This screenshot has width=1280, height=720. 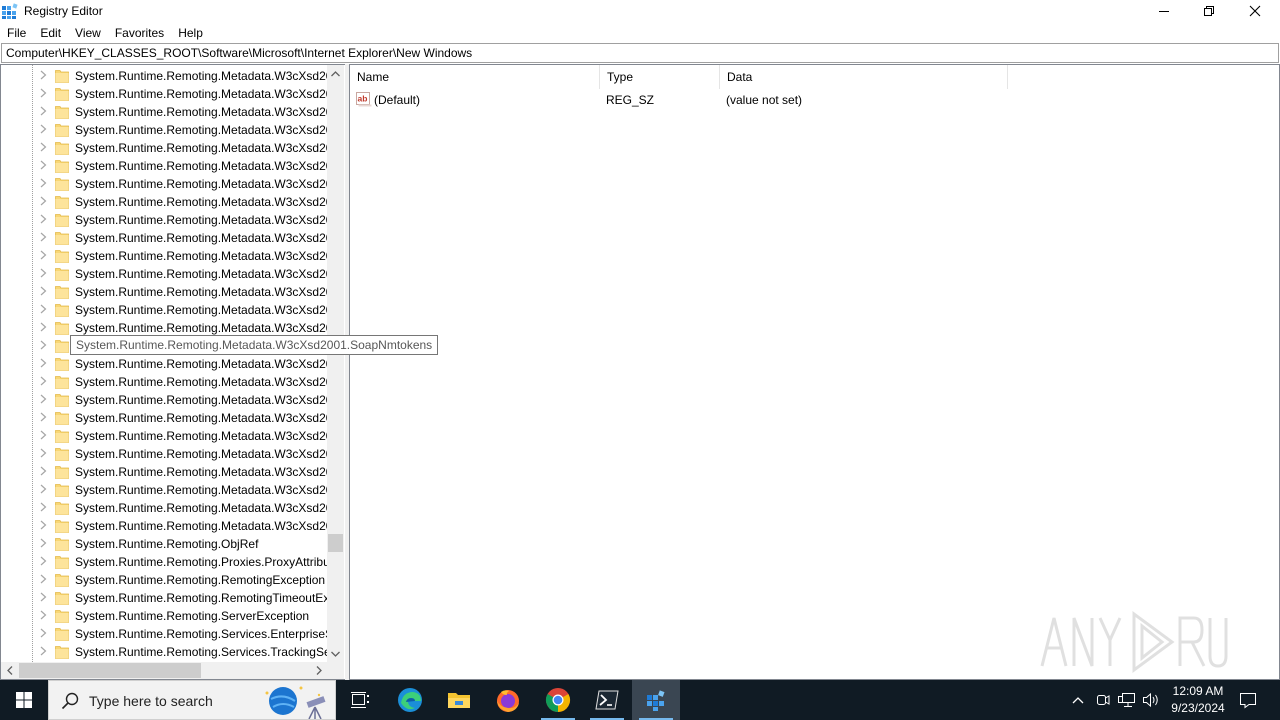 What do you see at coordinates (360, 700) in the screenshot?
I see `task-view-button` at bounding box center [360, 700].